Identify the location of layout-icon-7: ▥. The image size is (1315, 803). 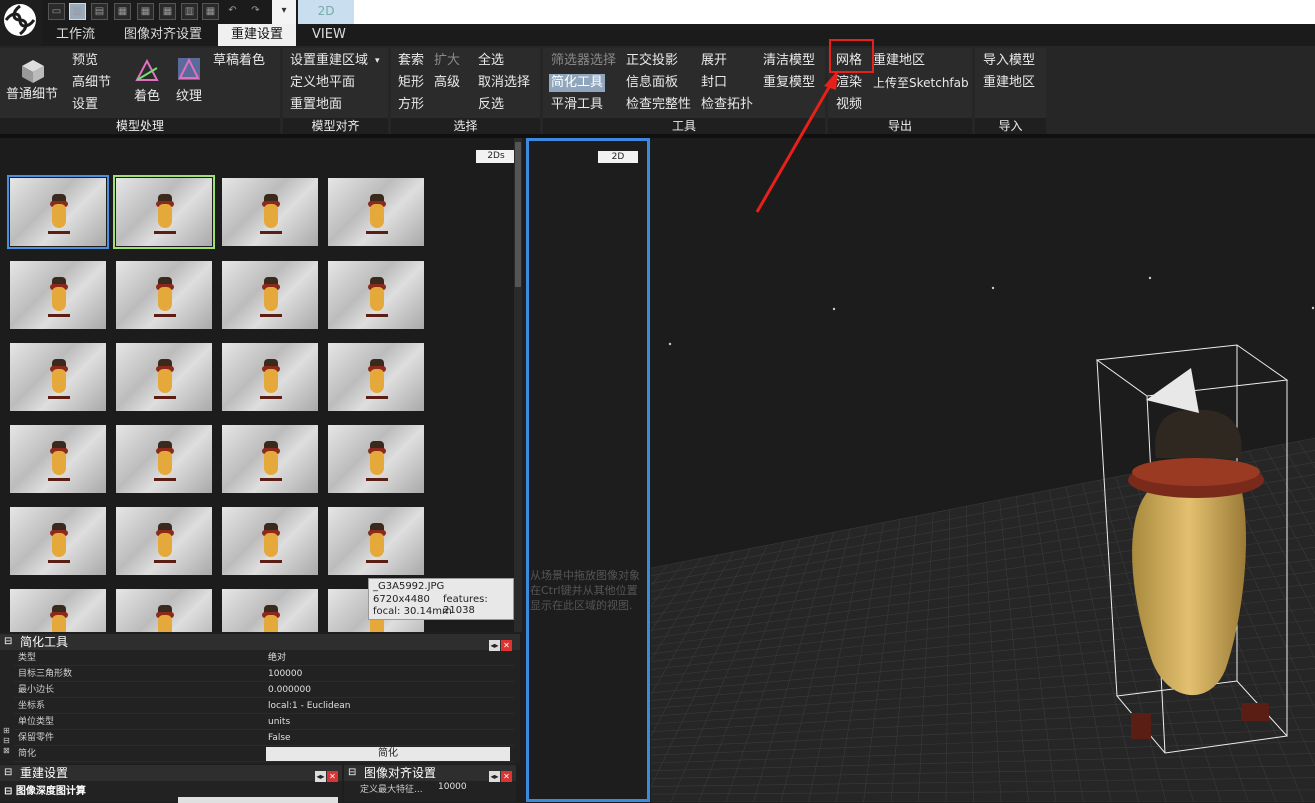
(189, 11).